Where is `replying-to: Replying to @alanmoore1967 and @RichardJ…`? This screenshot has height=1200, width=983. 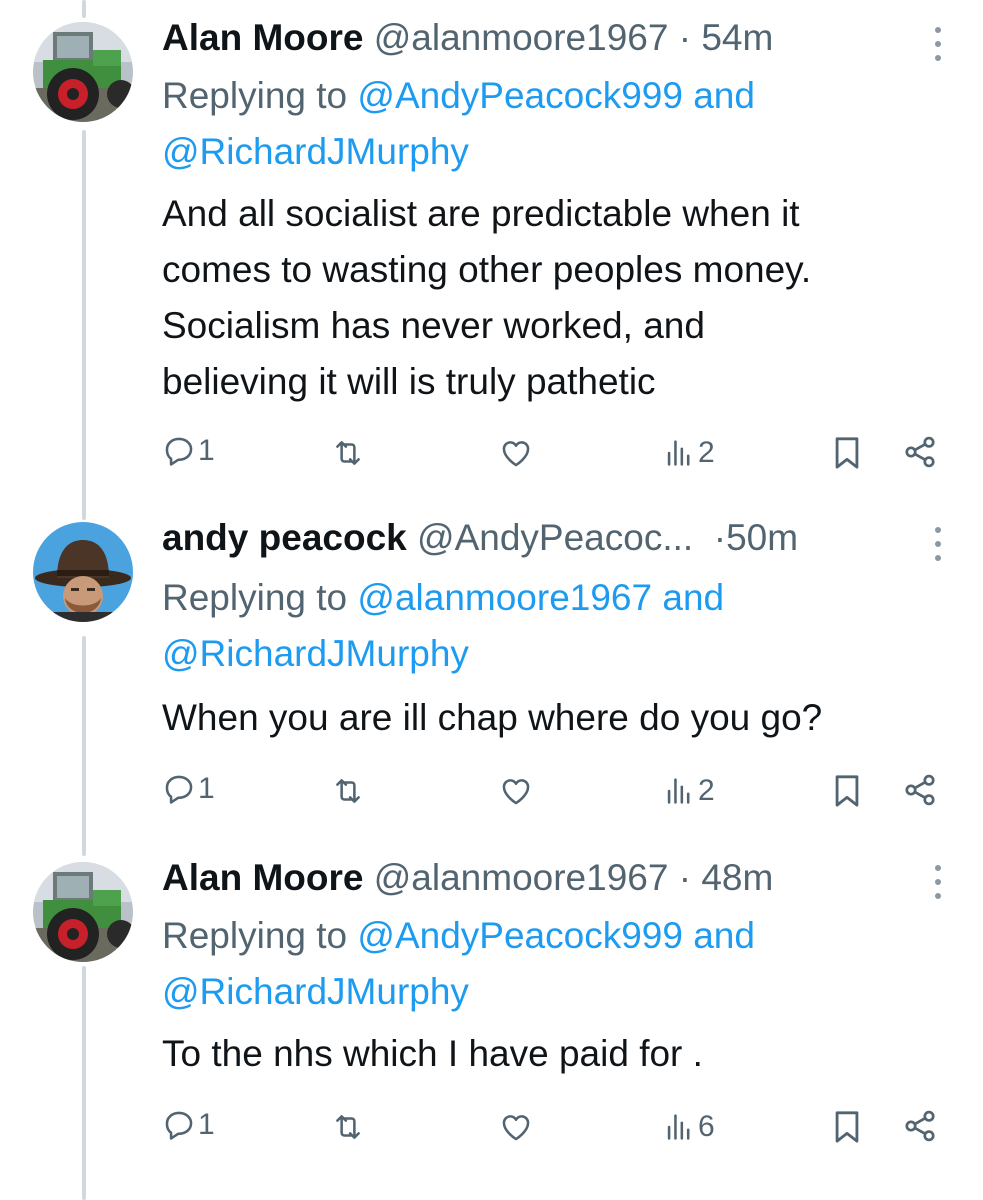
replying-to: Replying to @alanmoore1967 and @RichardJ… is located at coordinates (542, 626).